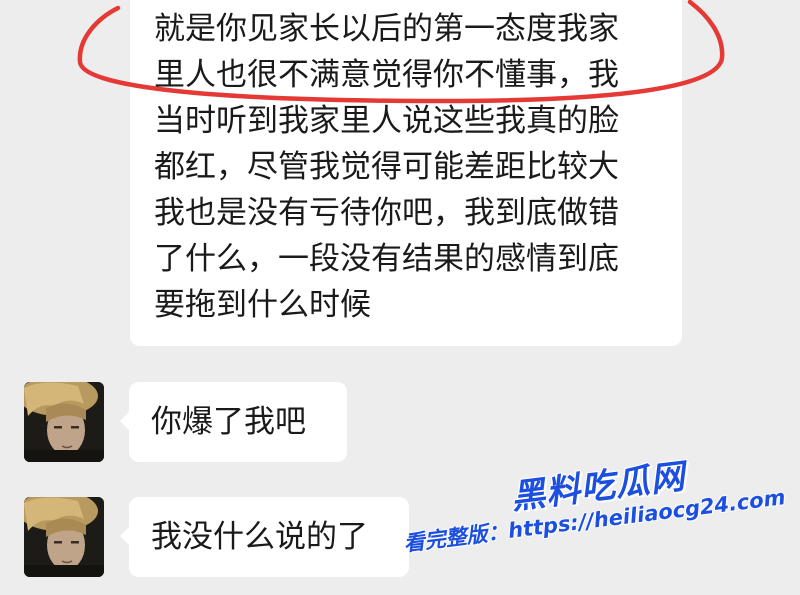 This screenshot has width=800, height=595. What do you see at coordinates (386, 121) in the screenshot?
I see `message-line: 当时听到我家里人说这些我真的脸` at bounding box center [386, 121].